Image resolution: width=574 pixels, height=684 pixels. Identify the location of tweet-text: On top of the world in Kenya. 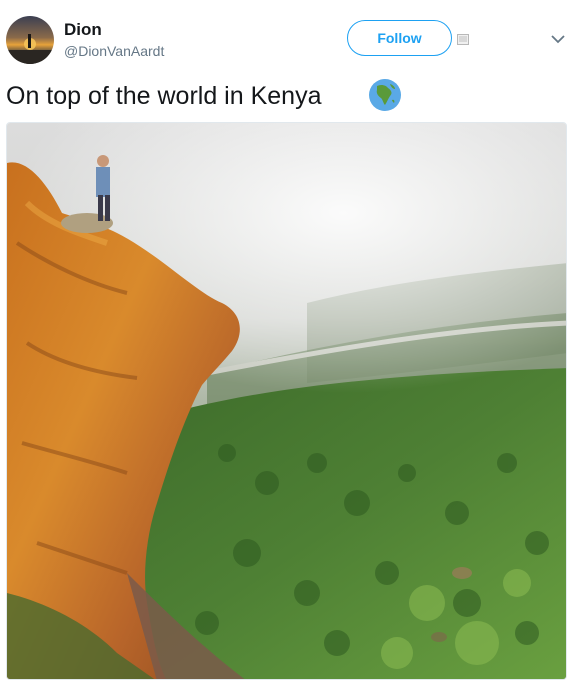
(164, 96).